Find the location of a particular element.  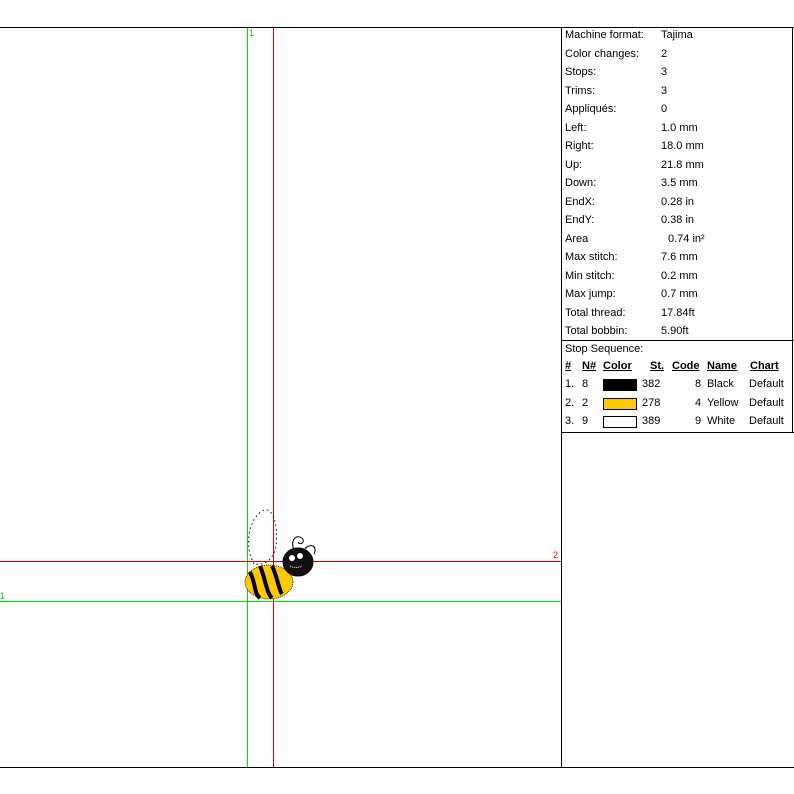

header-st: St. is located at coordinates (657, 366).